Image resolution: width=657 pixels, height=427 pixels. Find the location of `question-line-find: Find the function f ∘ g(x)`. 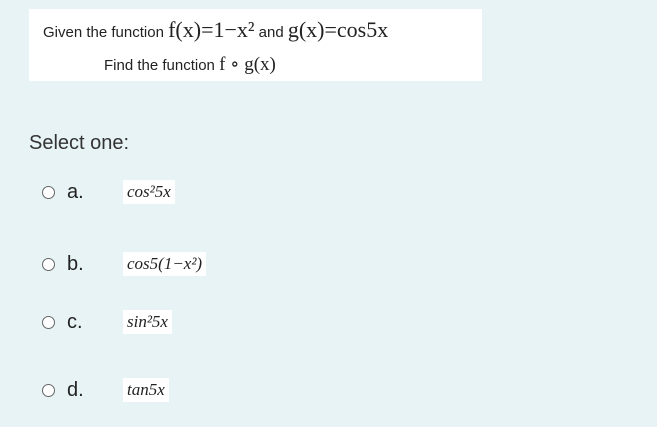

question-line-find: Find the function f ∘ g(x) is located at coordinates (190, 64).